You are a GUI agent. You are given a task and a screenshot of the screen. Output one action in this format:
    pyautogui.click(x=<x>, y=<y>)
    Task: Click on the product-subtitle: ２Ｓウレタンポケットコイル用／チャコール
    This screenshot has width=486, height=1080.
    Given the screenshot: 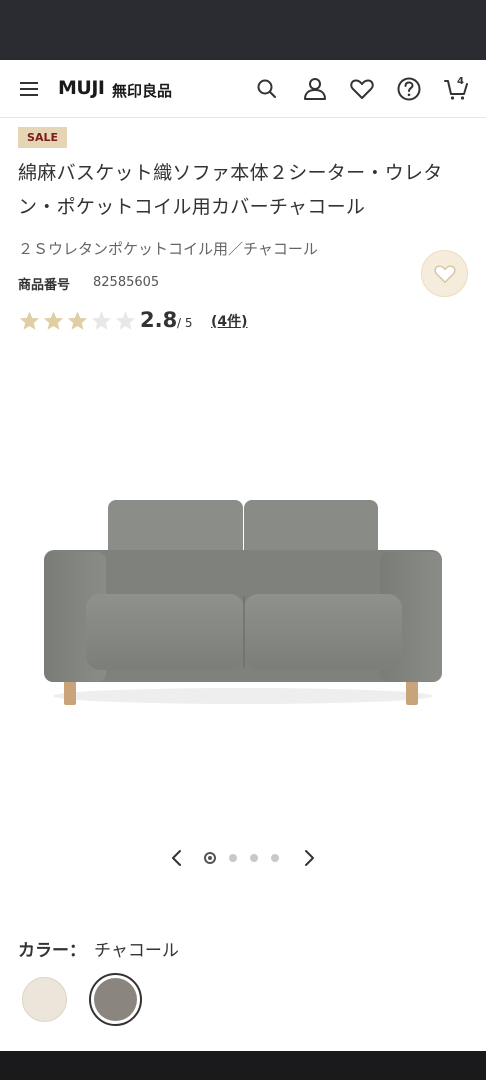 What is the action you would take?
    pyautogui.click(x=168, y=249)
    